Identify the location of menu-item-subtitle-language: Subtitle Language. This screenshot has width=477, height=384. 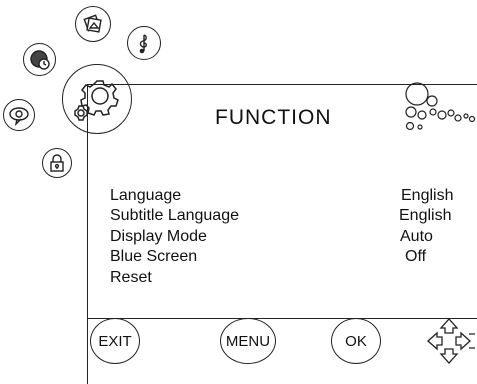
(174, 216).